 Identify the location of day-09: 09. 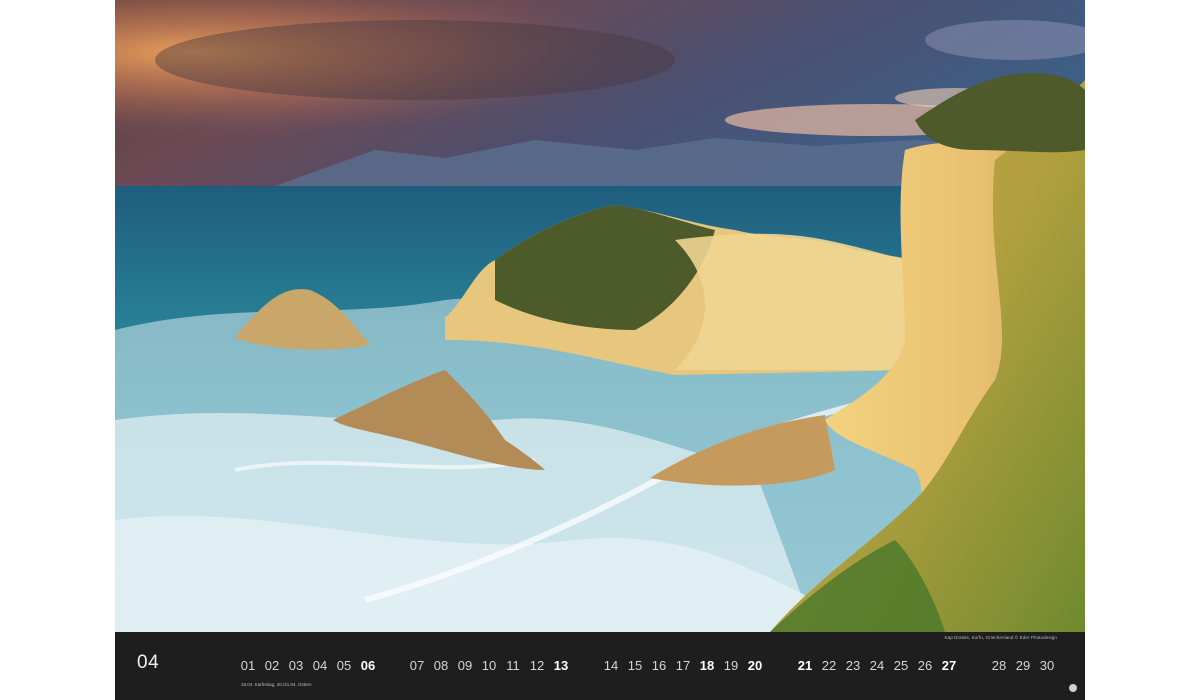
(465, 665).